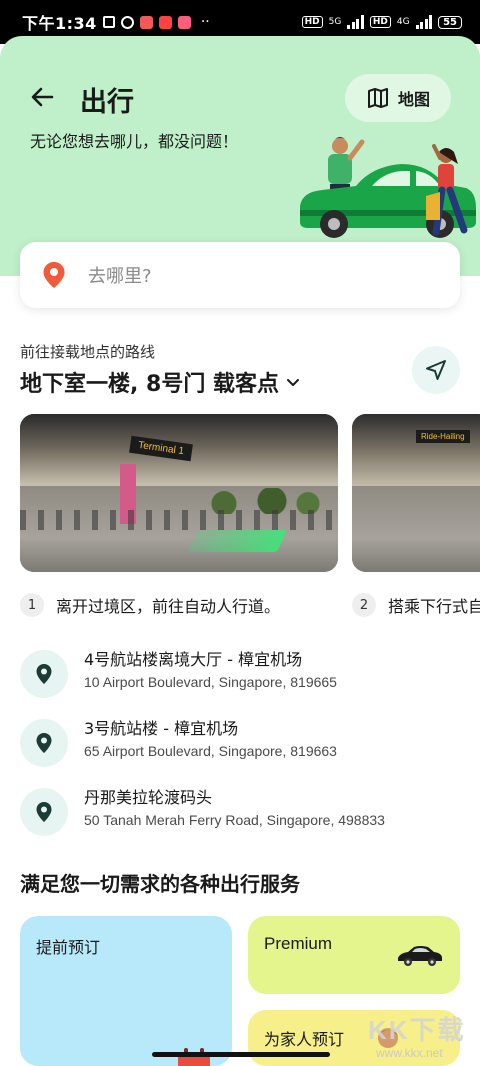  Describe the element at coordinates (108, 22) in the screenshot. I see `mute-icon` at that location.